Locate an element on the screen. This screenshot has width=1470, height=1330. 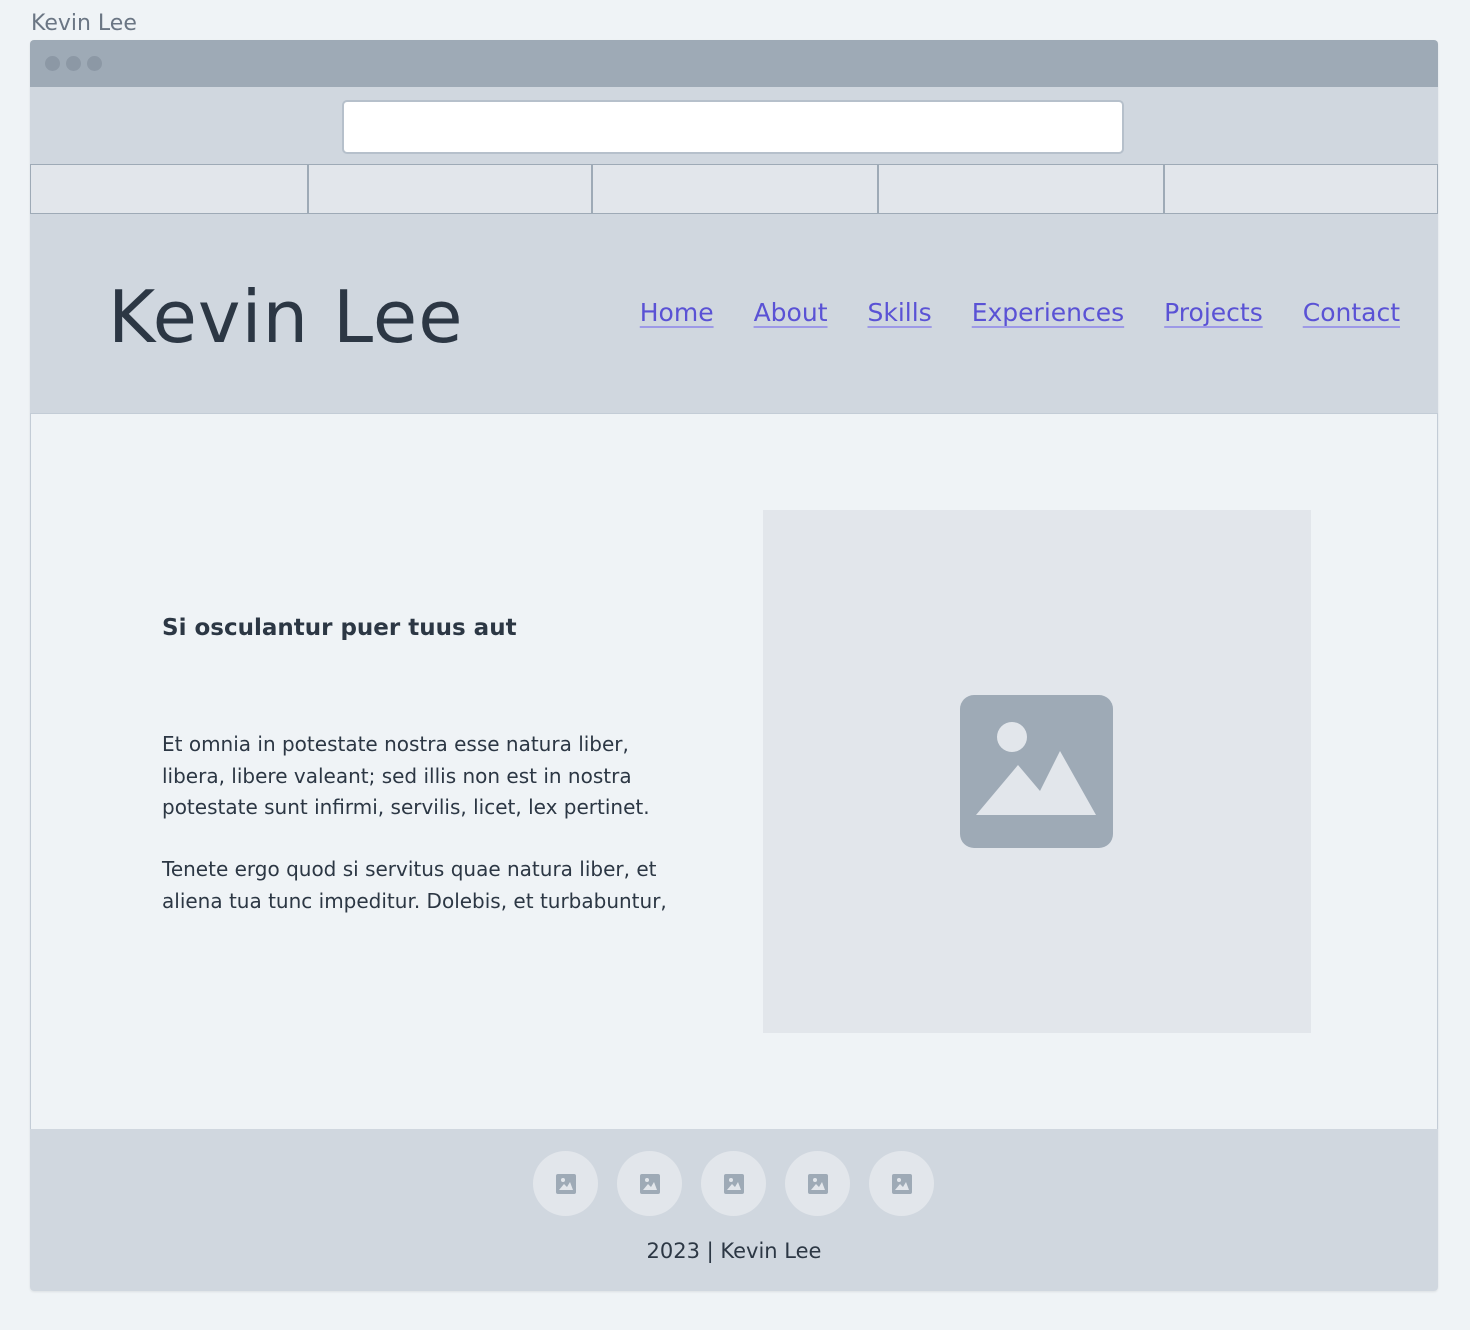
minimize-dot-icon is located at coordinates (73, 63).